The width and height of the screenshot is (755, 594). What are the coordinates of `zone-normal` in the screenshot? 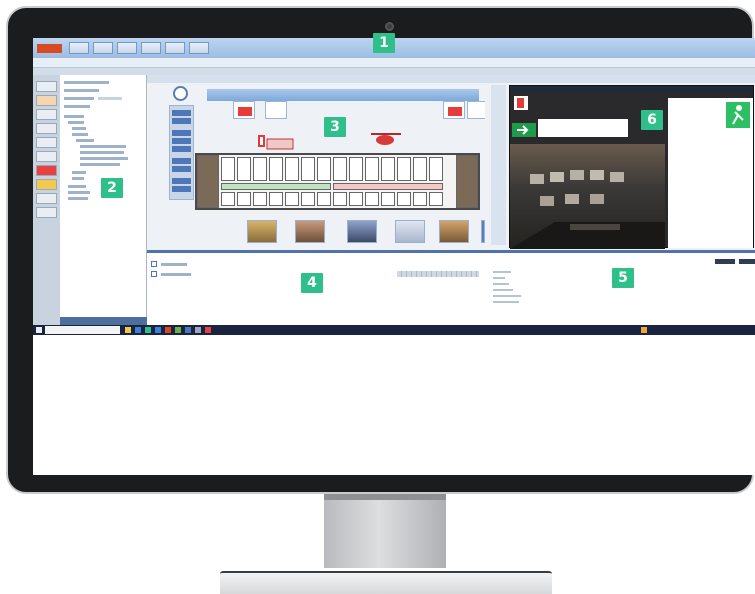 It's located at (276, 186).